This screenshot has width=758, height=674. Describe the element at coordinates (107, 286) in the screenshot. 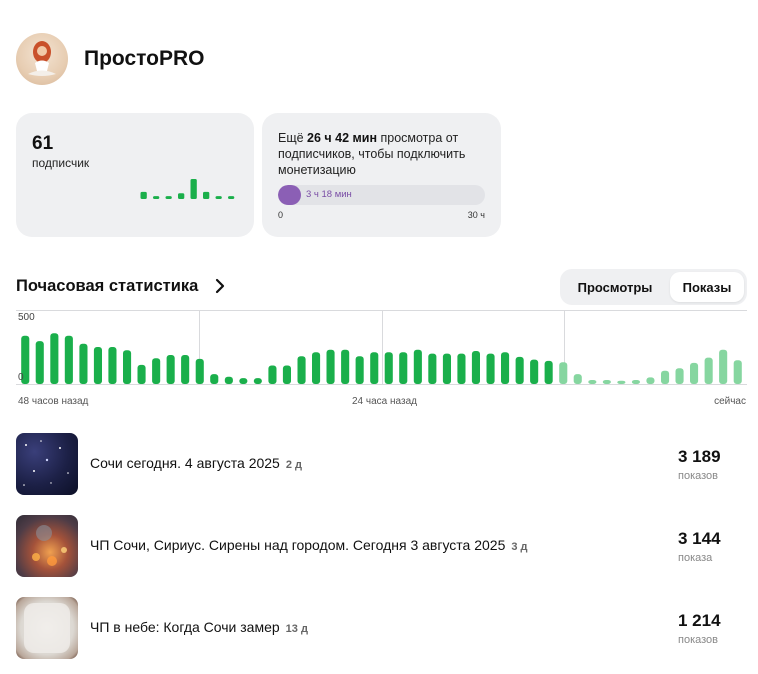

I see `hourly-stats-title: Почасовая статистика` at that location.